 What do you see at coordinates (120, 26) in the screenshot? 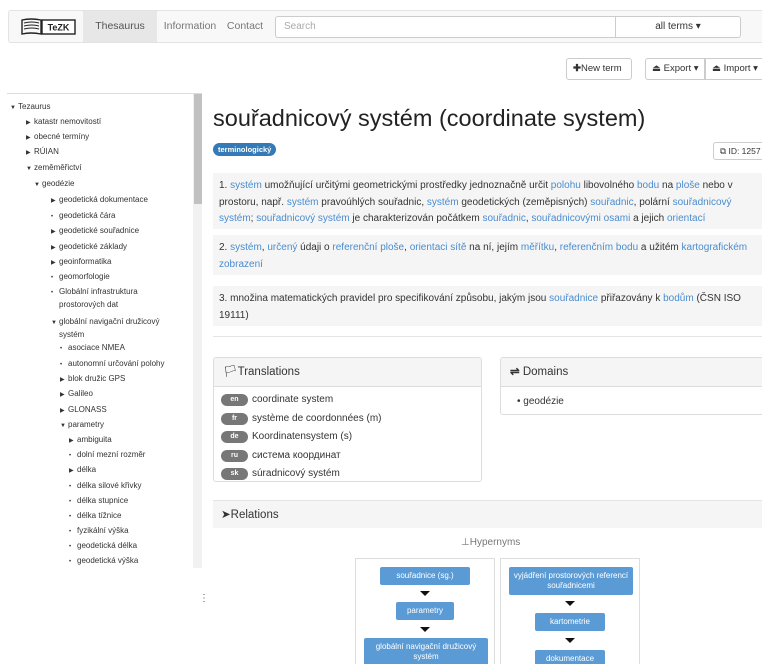
I see `nav-thesaurus: Thesaurus` at bounding box center [120, 26].